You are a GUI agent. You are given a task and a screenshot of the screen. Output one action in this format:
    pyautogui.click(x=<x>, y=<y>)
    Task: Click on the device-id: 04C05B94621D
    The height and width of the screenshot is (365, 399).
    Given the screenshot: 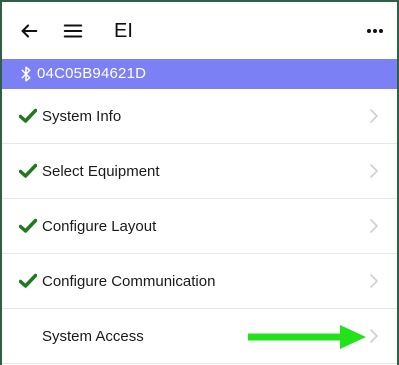 What is the action you would take?
    pyautogui.click(x=92, y=73)
    